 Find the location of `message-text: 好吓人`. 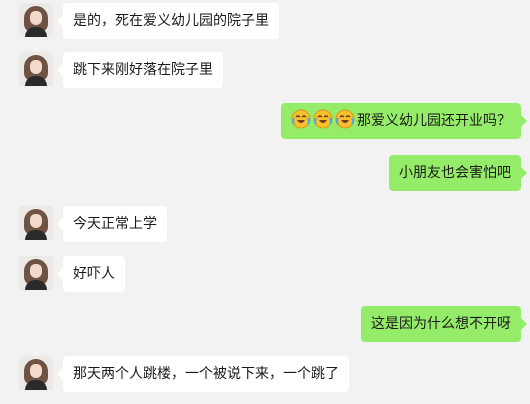

message-text: 好吓人 is located at coordinates (94, 274).